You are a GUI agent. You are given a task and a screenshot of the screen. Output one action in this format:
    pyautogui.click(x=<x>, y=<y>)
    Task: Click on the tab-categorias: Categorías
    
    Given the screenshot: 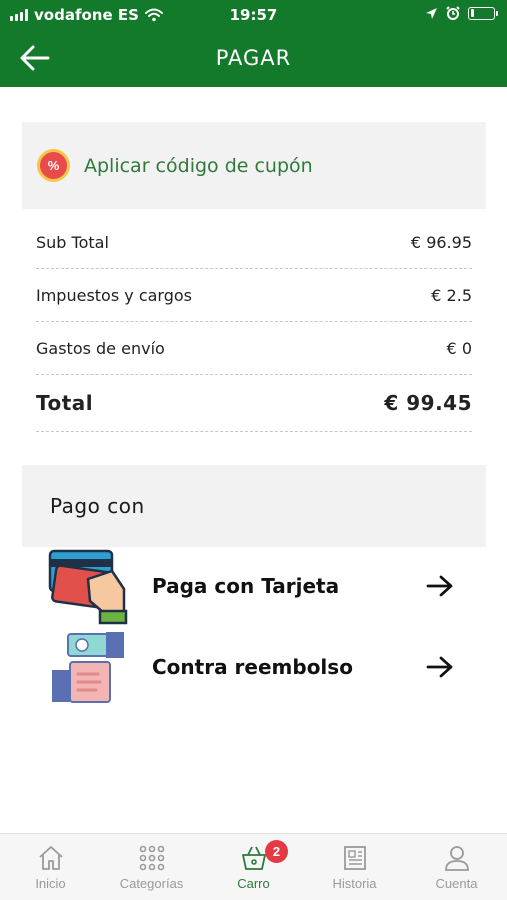 What is the action you would take?
    pyautogui.click(x=151, y=867)
    